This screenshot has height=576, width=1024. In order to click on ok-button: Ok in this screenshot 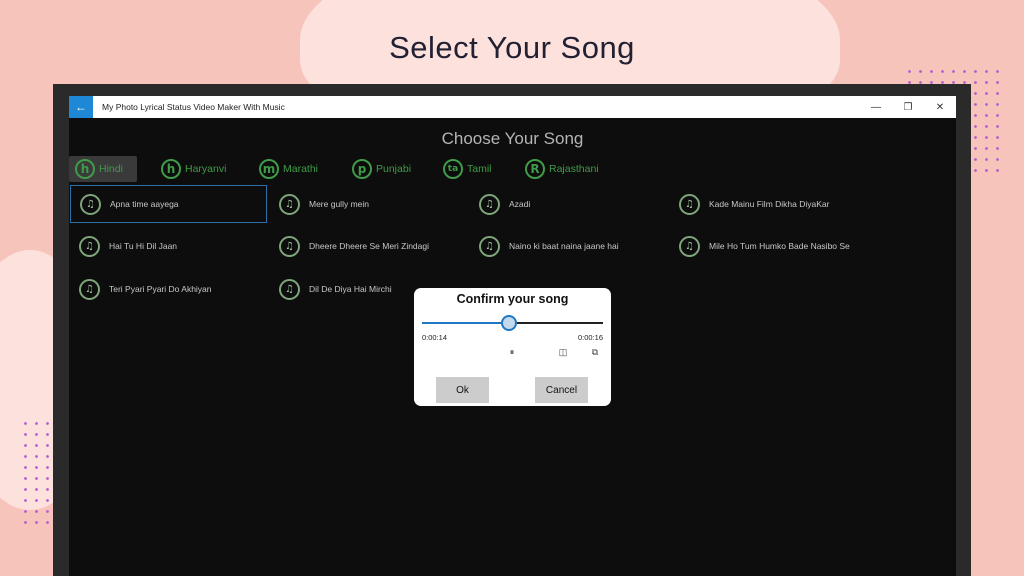, I will do `click(462, 390)`.